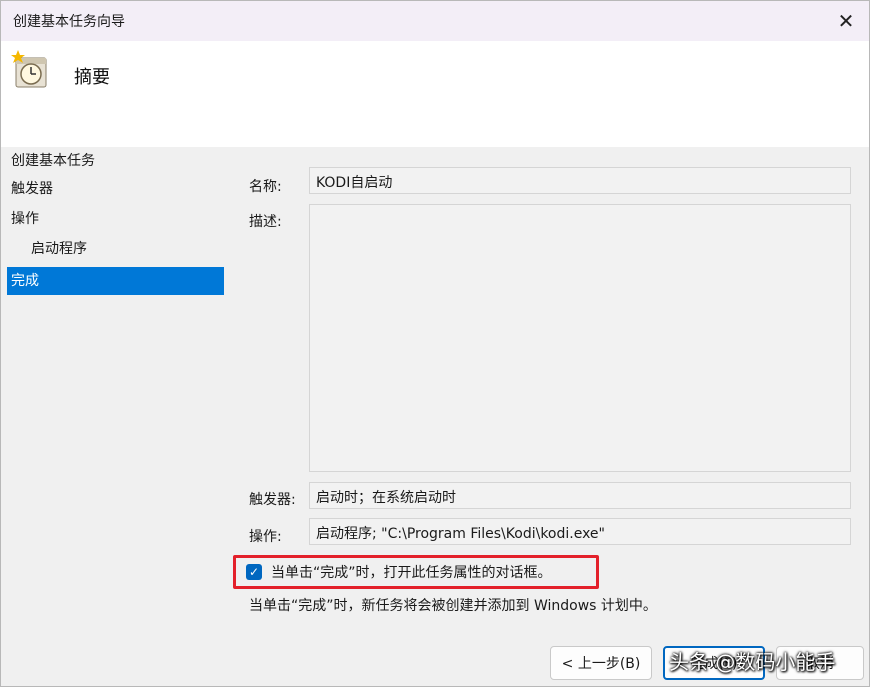 Image resolution: width=870 pixels, height=687 pixels. I want to click on scheduled-task-clock-icon, so click(29, 69).